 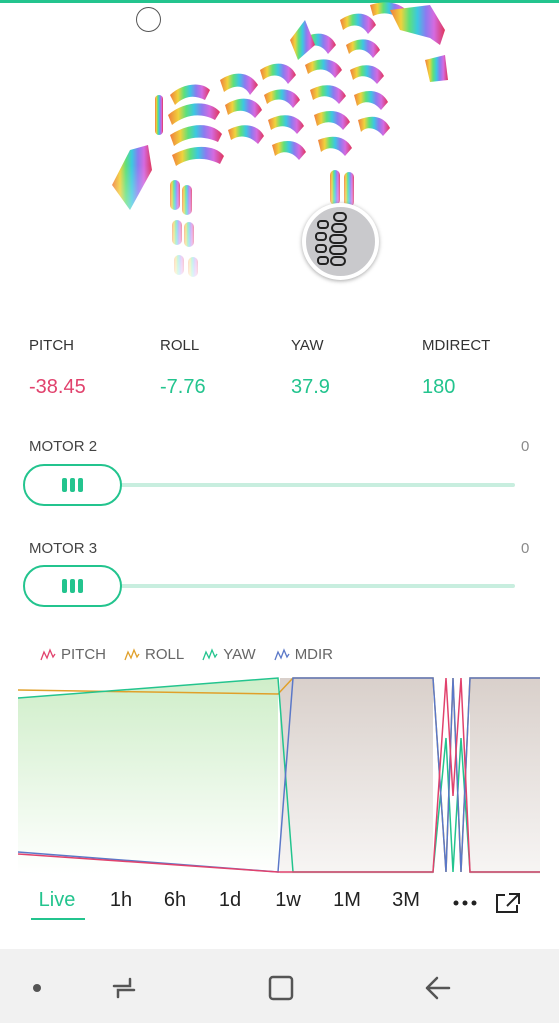 What do you see at coordinates (406, 900) in the screenshot?
I see `range-3m: 3M` at bounding box center [406, 900].